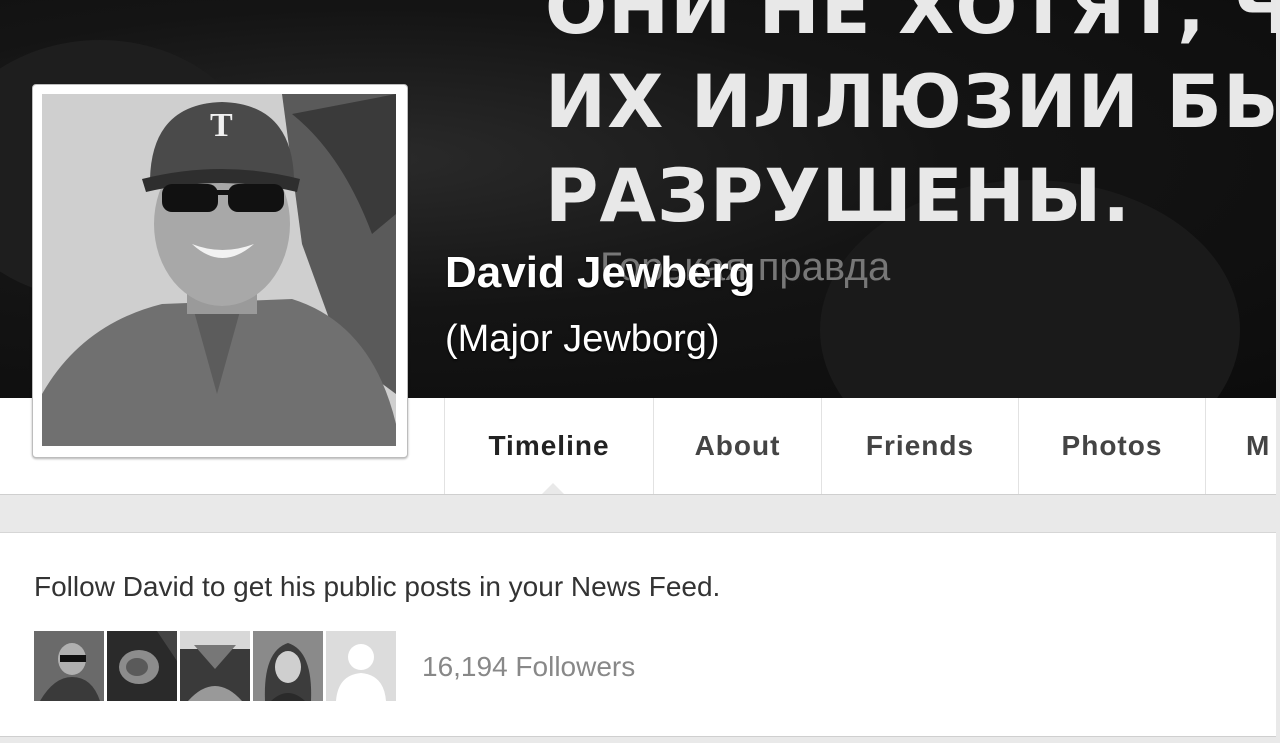 The width and height of the screenshot is (1280, 743). I want to click on tab-label: Timeline, so click(549, 445).